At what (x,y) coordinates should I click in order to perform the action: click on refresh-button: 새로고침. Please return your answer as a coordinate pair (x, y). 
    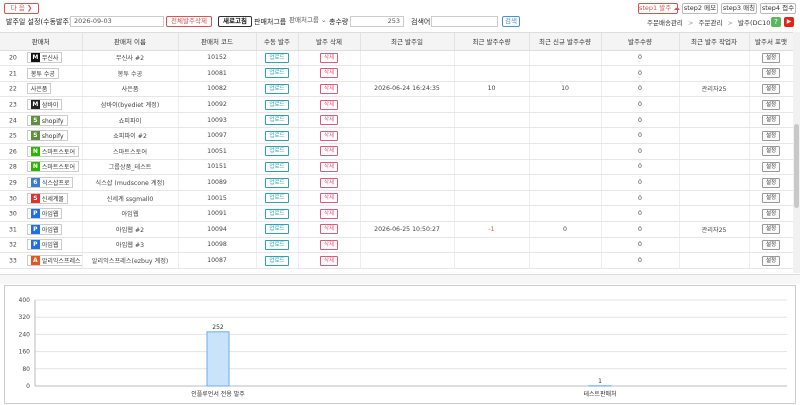
    Looking at the image, I should click on (235, 21).